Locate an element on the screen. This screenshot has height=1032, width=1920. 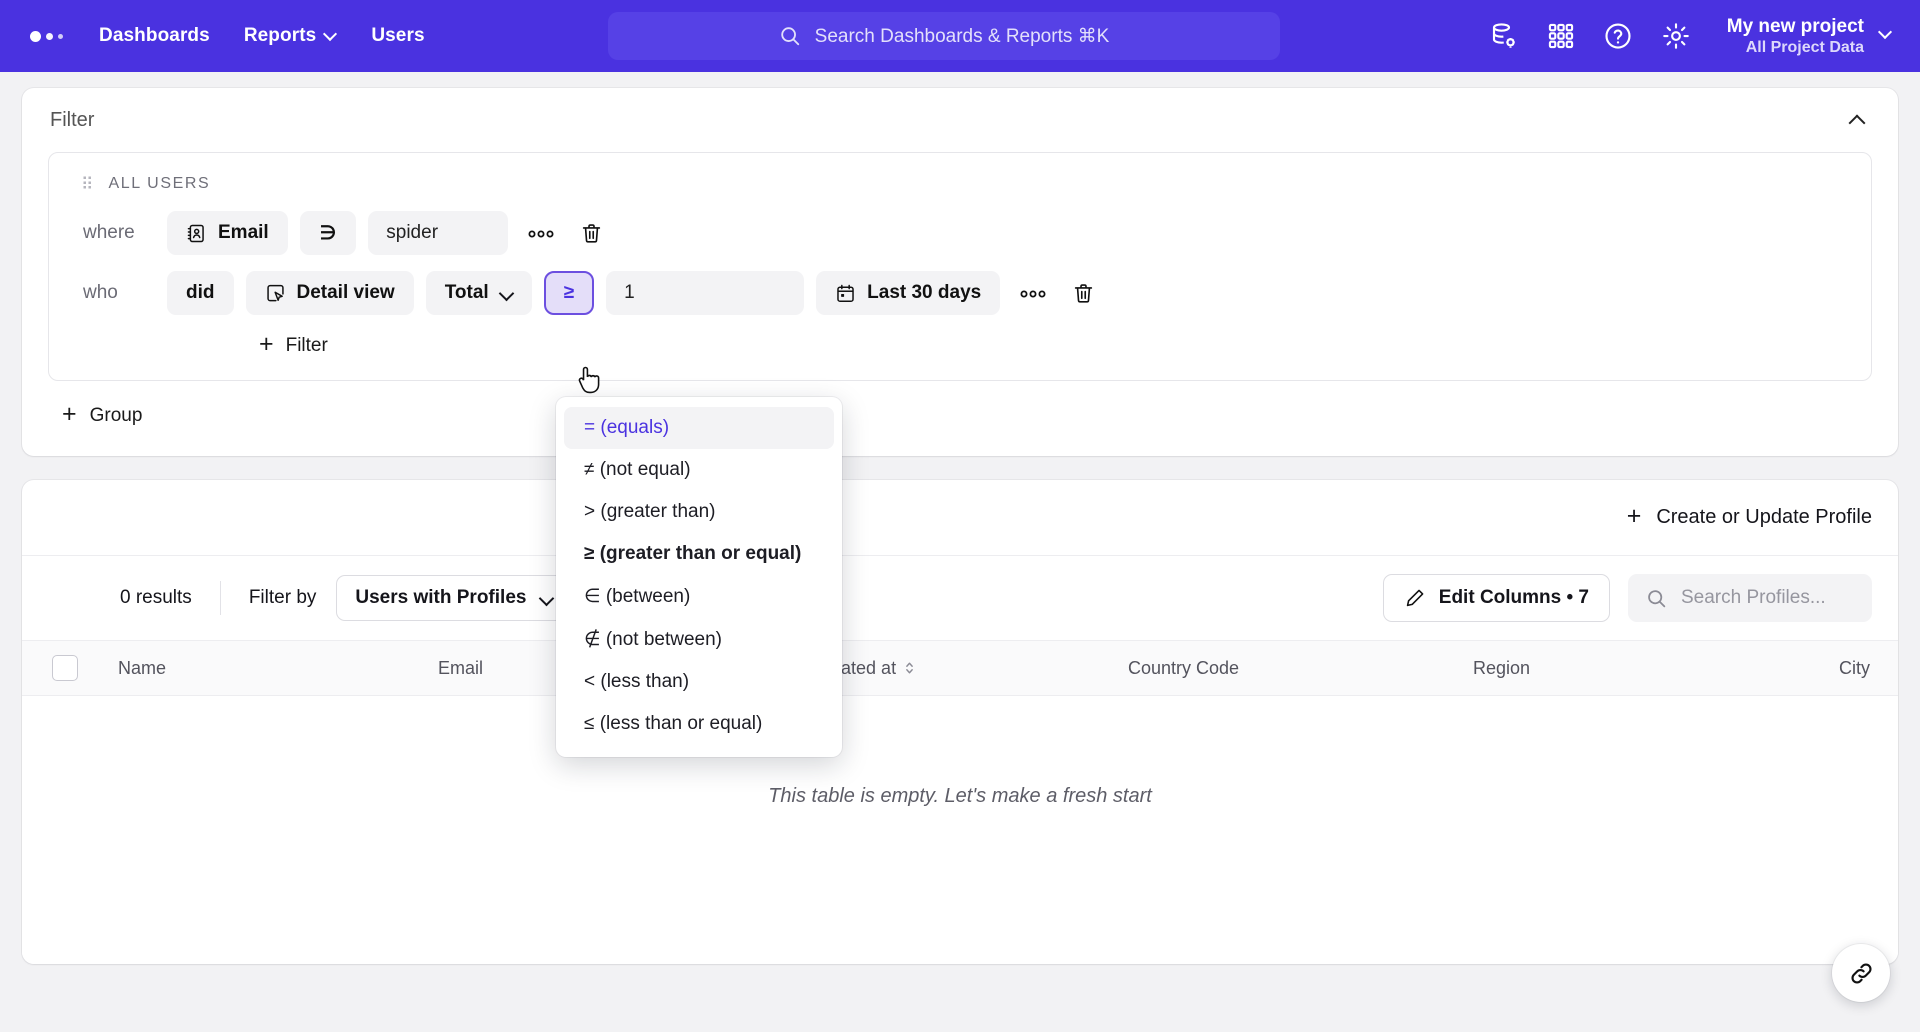
add-filter-button: + Filter is located at coordinates (960, 344).